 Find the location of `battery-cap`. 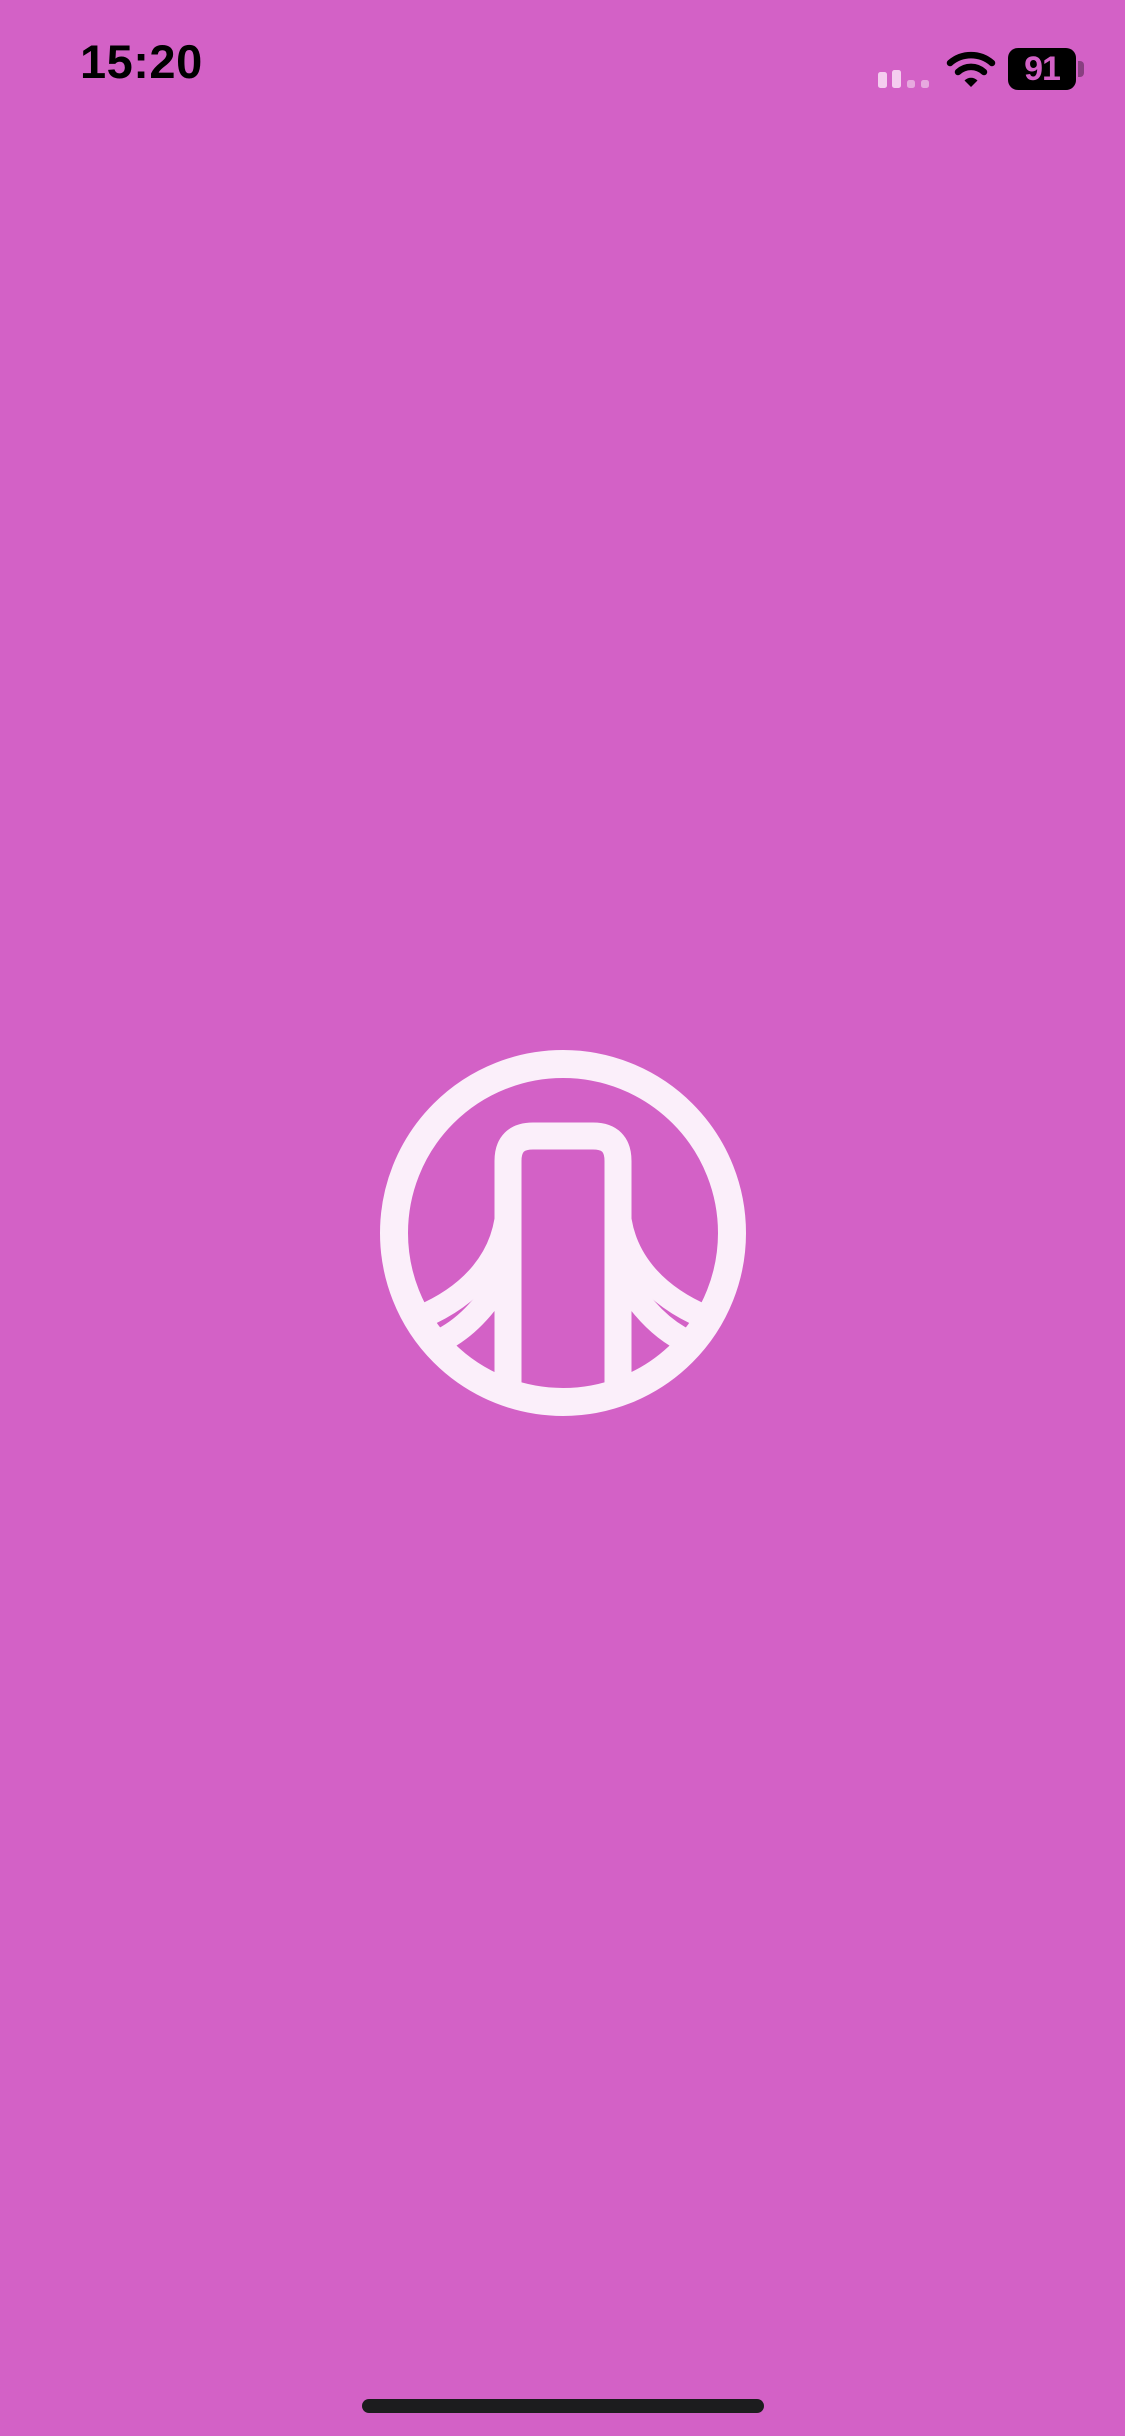

battery-cap is located at coordinates (1081, 69).